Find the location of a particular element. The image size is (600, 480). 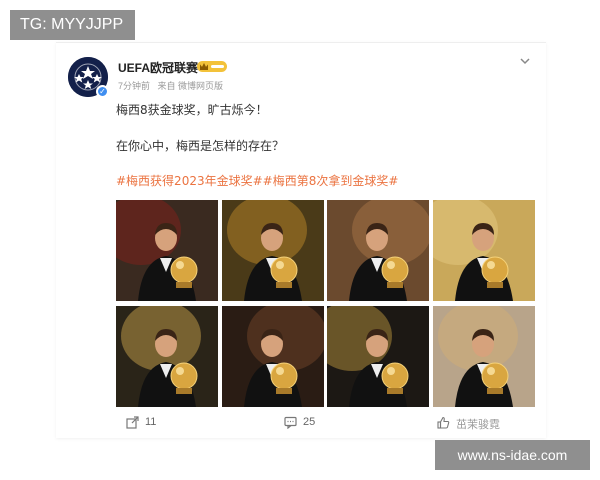

chevron-down-icon is located at coordinates (525, 60).